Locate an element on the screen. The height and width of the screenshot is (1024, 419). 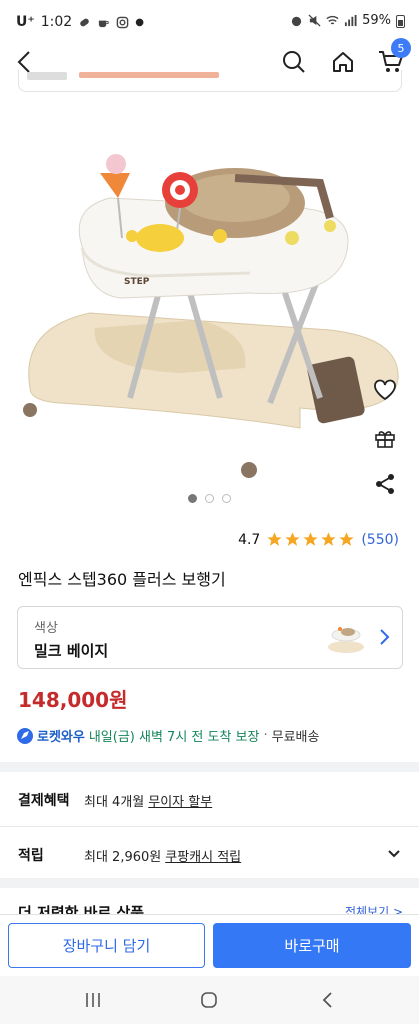
bottom-action-bar: 장바구니 담기 바로구매 is located at coordinates (209, 945).